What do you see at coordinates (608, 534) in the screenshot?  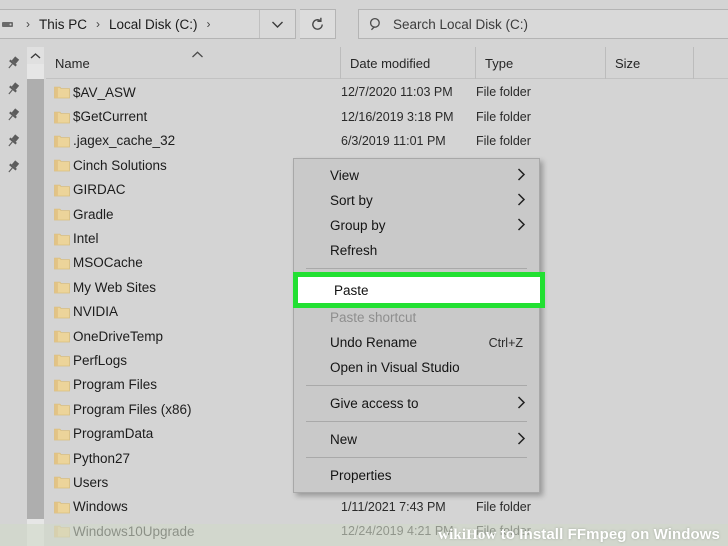 I see `watermark-title: to Install FFmpeg on Windows` at bounding box center [608, 534].